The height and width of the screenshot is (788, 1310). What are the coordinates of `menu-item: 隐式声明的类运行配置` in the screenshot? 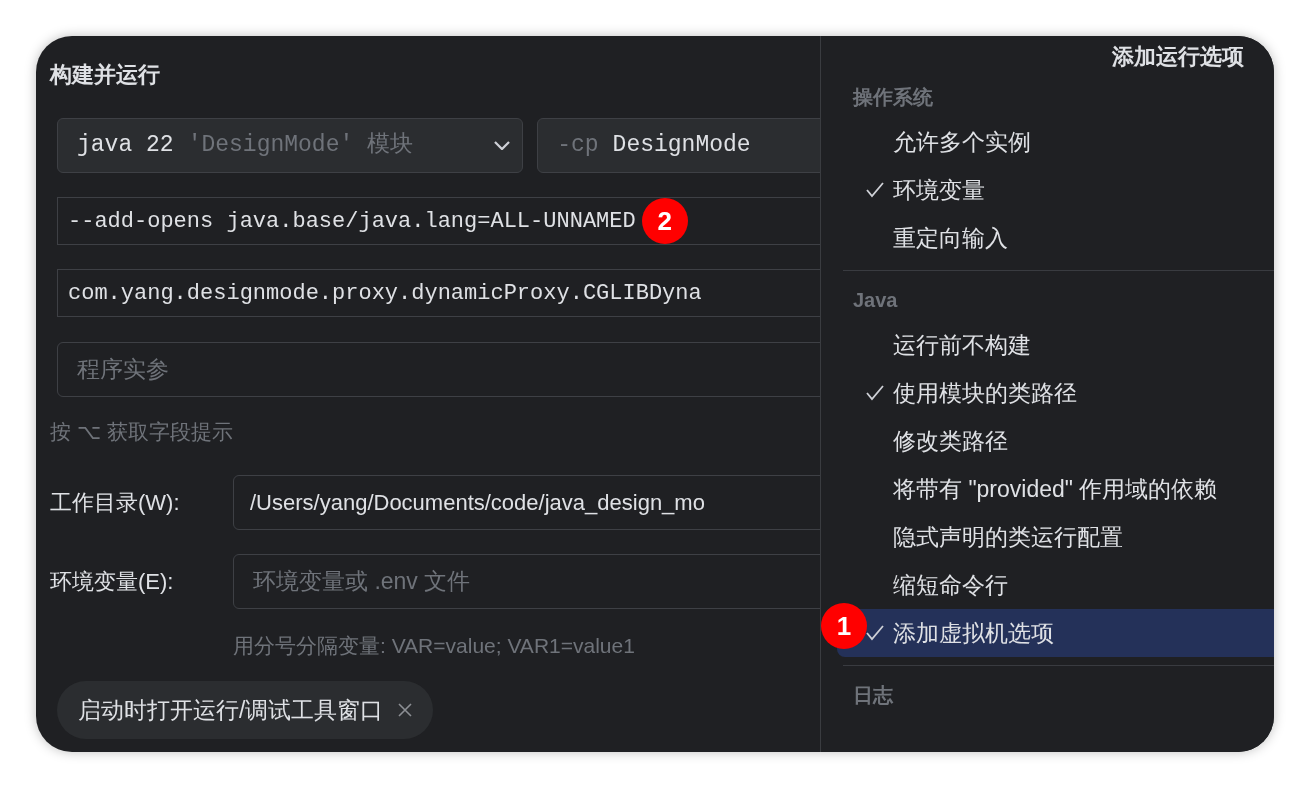 It's located at (1055, 537).